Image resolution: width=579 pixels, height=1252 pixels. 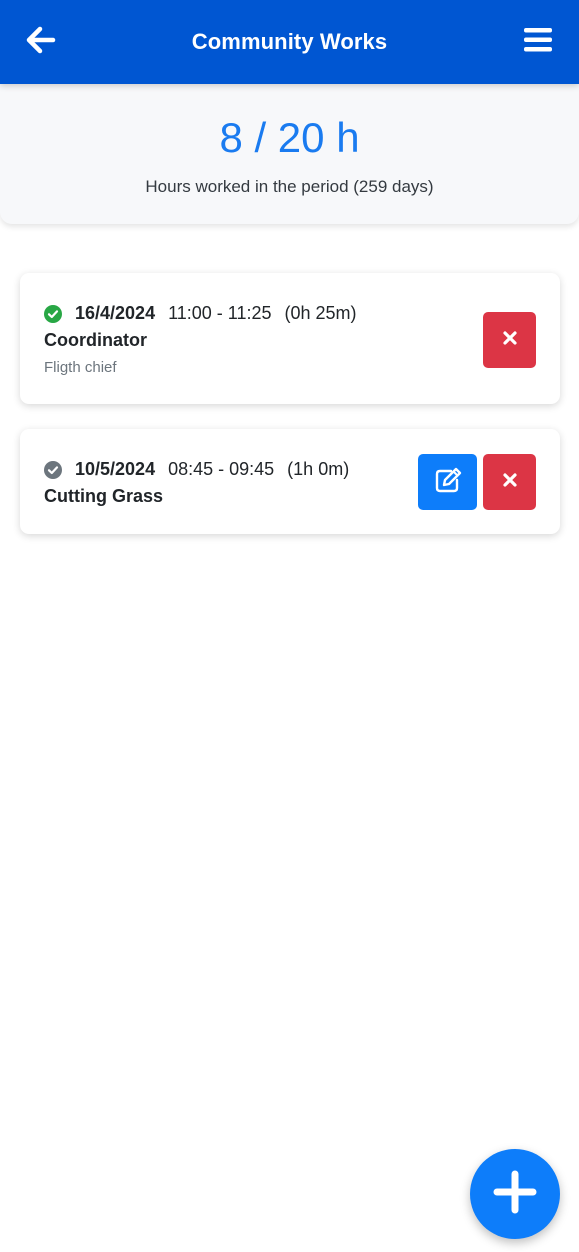 I want to click on entry-time-range: 11:00 - 11:25, so click(x=220, y=313).